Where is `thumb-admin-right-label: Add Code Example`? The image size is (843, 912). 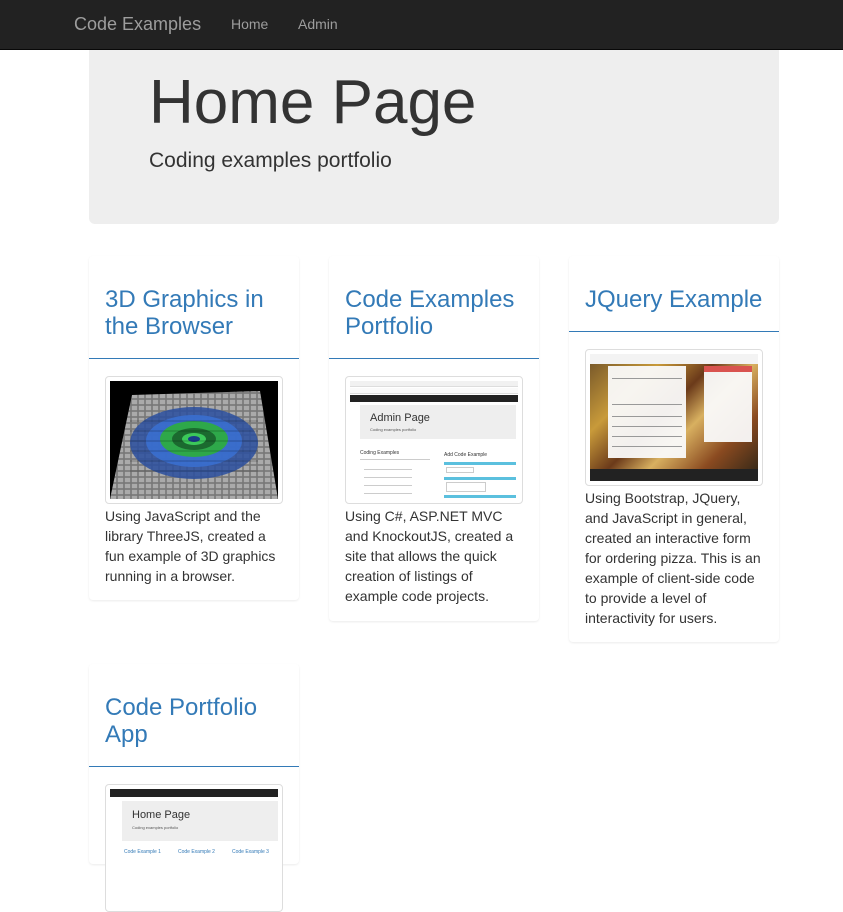 thumb-admin-right-label: Add Code Example is located at coordinates (466, 455).